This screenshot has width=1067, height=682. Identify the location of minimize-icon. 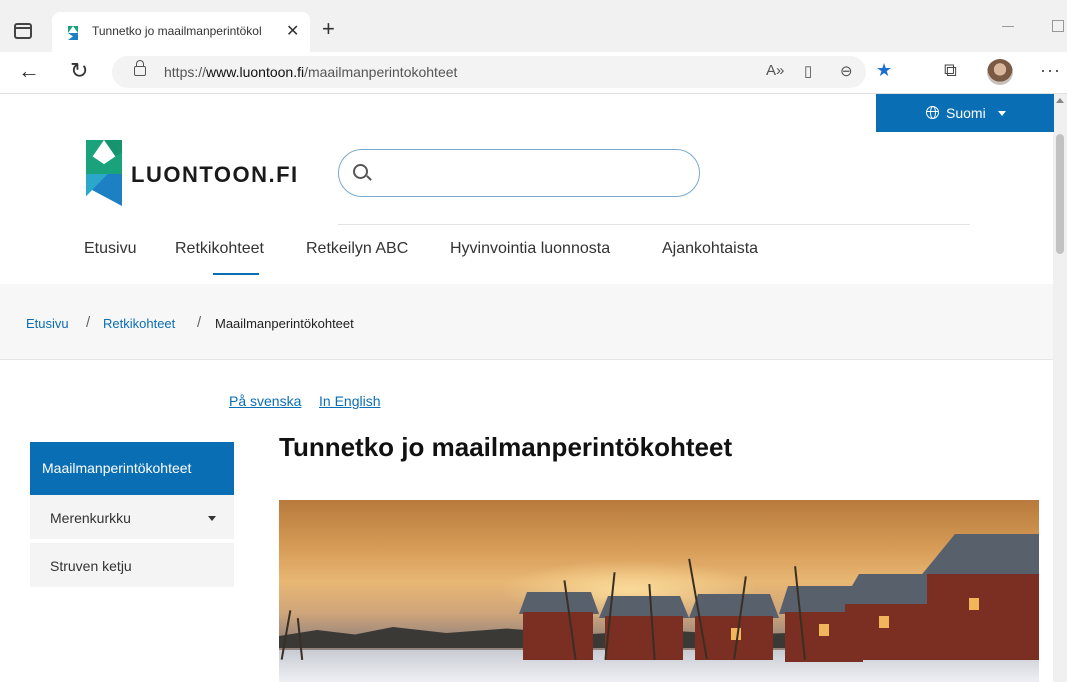
(1008, 26).